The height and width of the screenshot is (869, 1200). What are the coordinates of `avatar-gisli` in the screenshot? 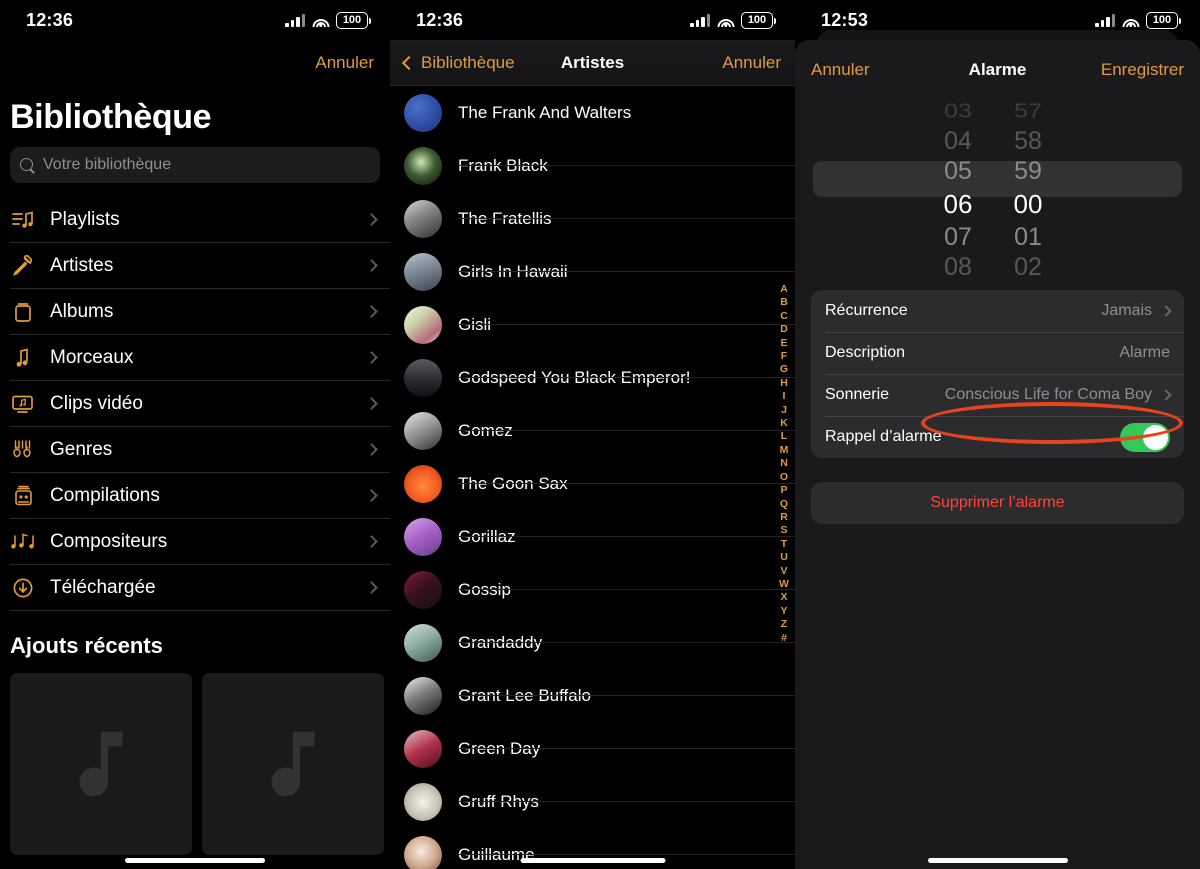 It's located at (423, 324).